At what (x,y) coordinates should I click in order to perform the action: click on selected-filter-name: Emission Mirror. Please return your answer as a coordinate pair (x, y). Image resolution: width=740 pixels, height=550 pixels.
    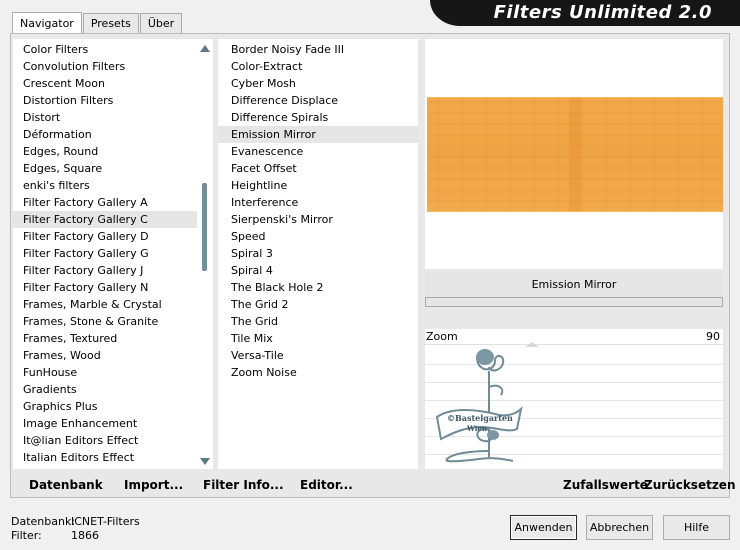
    Looking at the image, I should click on (574, 284).